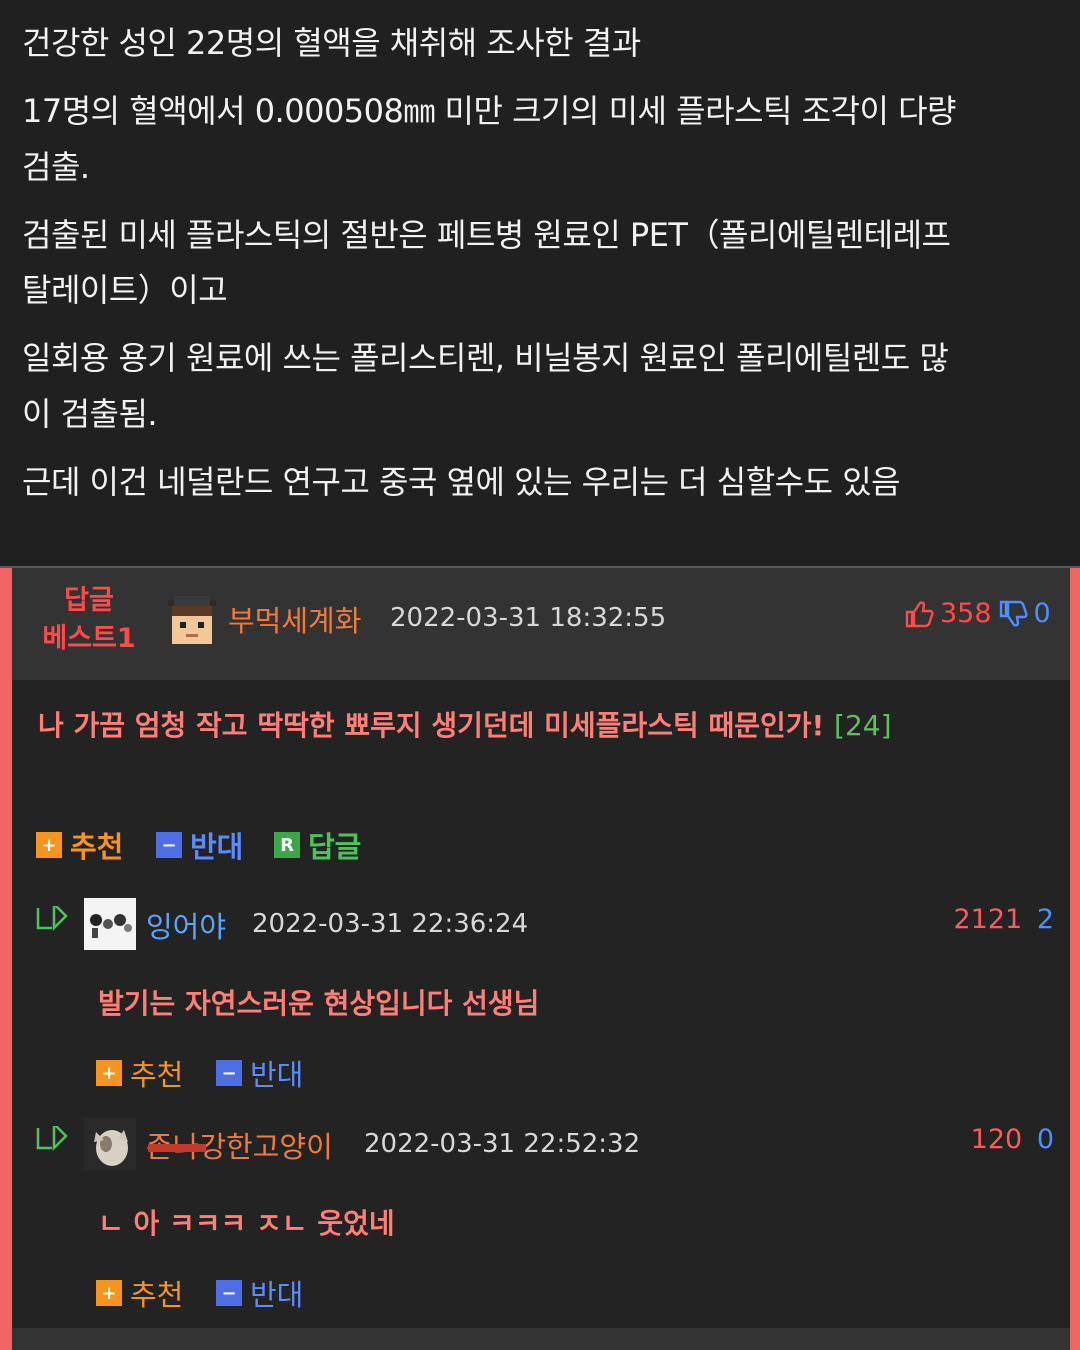 The width and height of the screenshot is (1080, 1350). What do you see at coordinates (461, 482) in the screenshot?
I see `article-line: 근데 이건 네덜란드 연구고 중국 옆에 있는 우리는 더 심할수도 있음` at bounding box center [461, 482].